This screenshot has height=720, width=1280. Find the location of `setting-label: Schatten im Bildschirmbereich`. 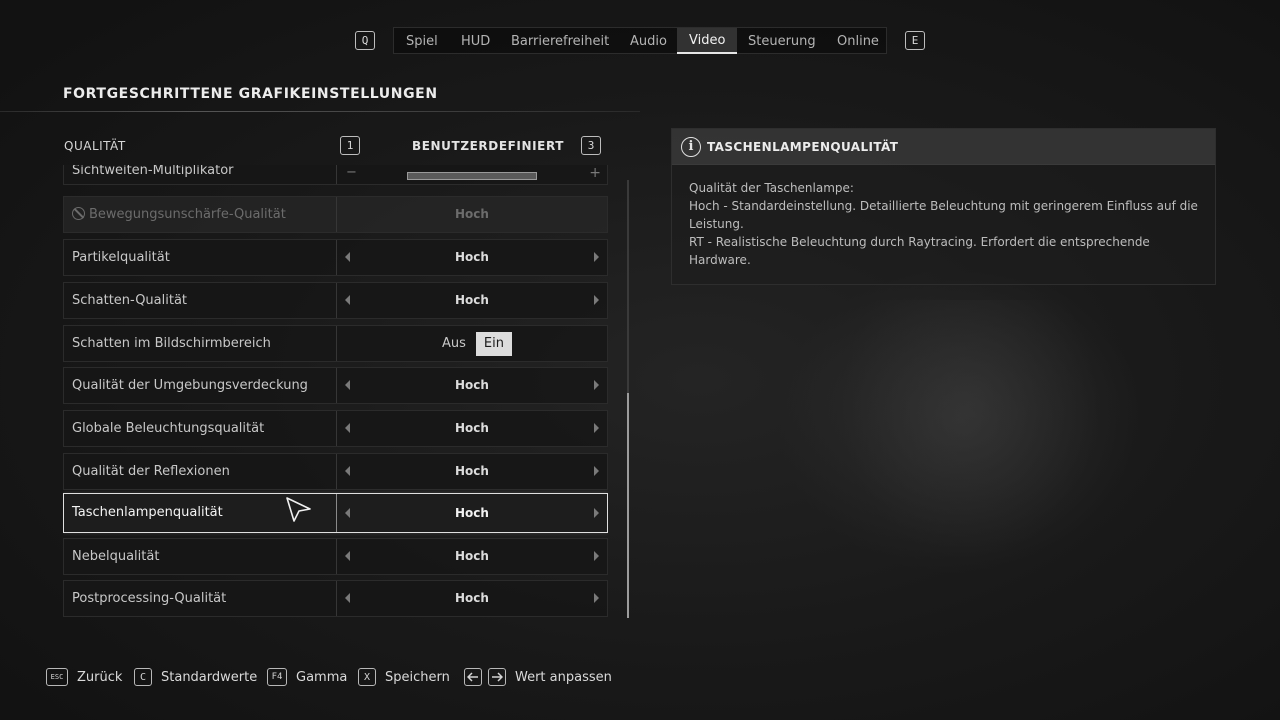

setting-label: Schatten im Bildschirmbereich is located at coordinates (171, 343).